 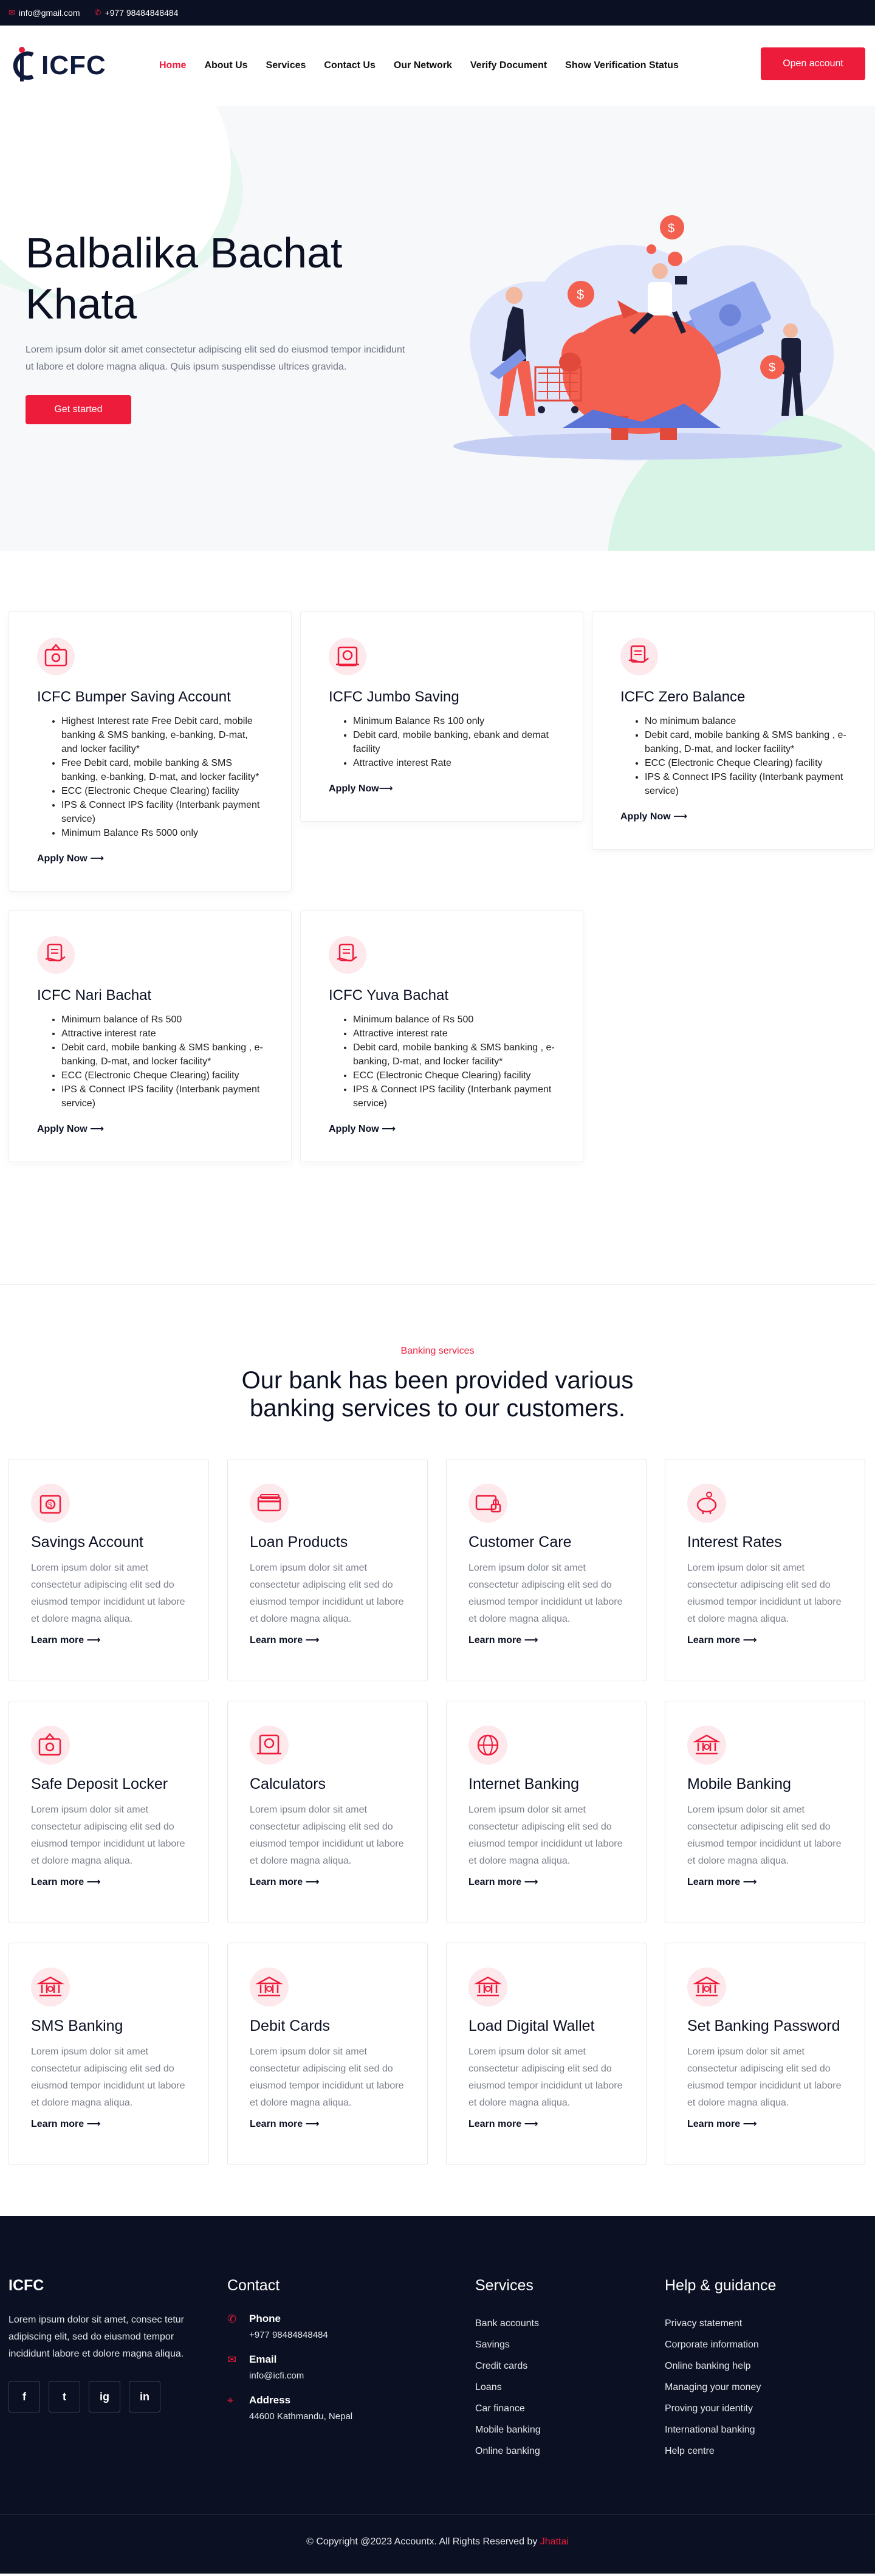 I want to click on topbar-email-text: info@gmail.com, so click(x=49, y=13).